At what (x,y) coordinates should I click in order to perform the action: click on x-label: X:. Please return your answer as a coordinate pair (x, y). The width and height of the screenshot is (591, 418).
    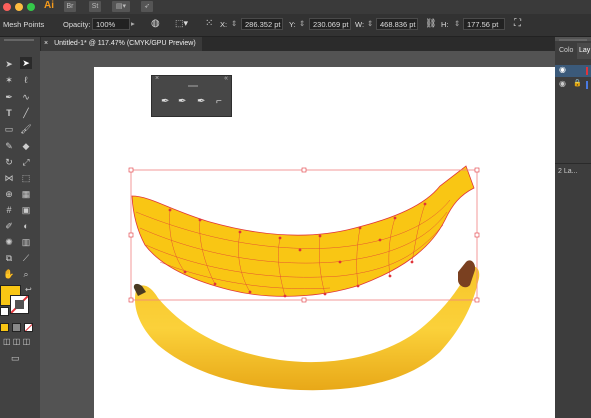
    Looking at the image, I should click on (224, 24).